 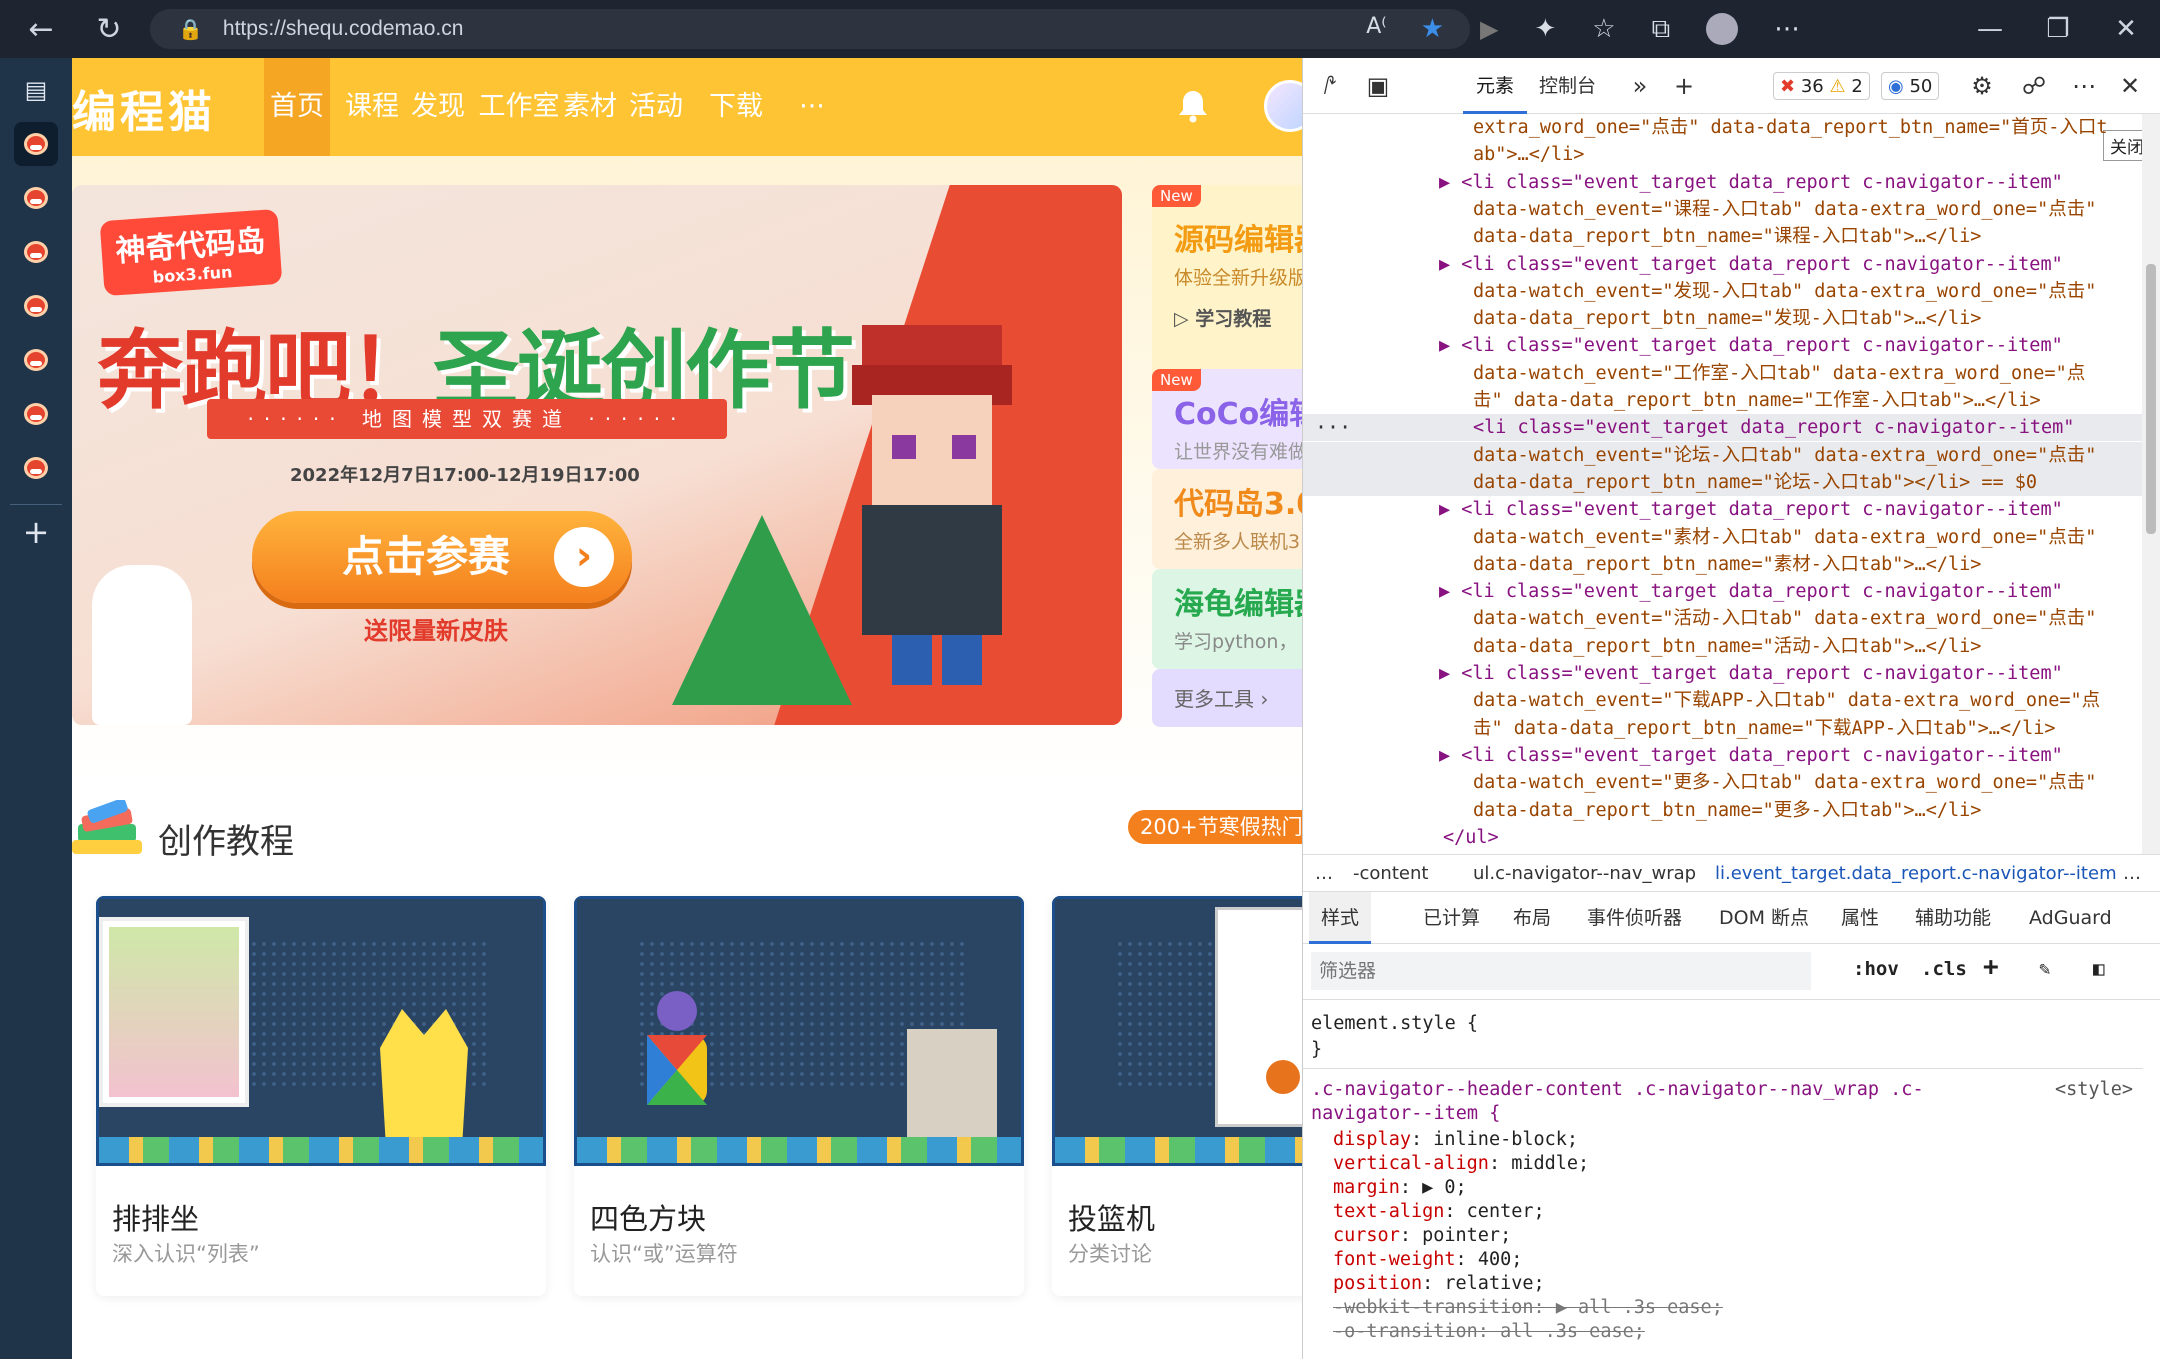 I want to click on tab-console: 控制台, so click(x=1567, y=86).